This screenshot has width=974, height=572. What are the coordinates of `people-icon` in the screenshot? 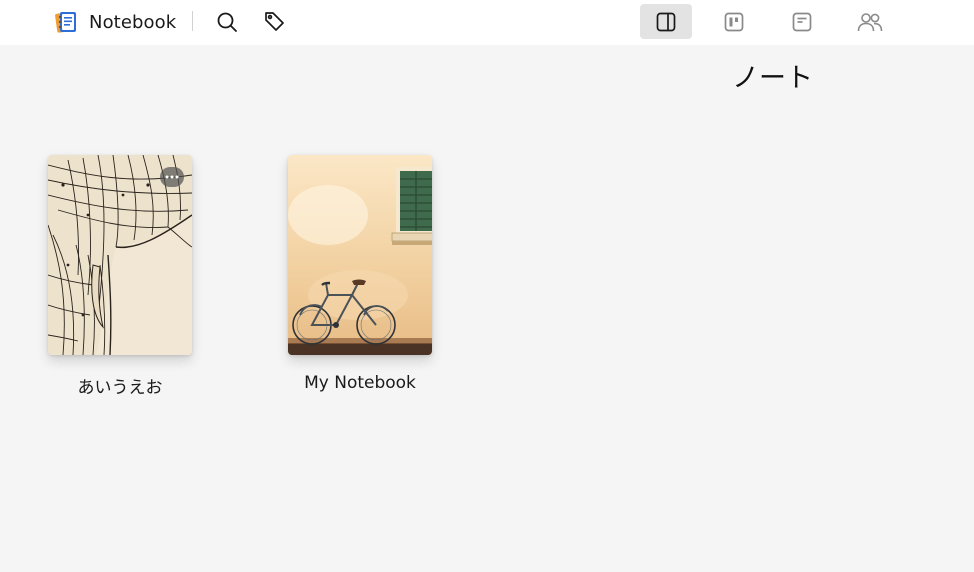 It's located at (870, 21).